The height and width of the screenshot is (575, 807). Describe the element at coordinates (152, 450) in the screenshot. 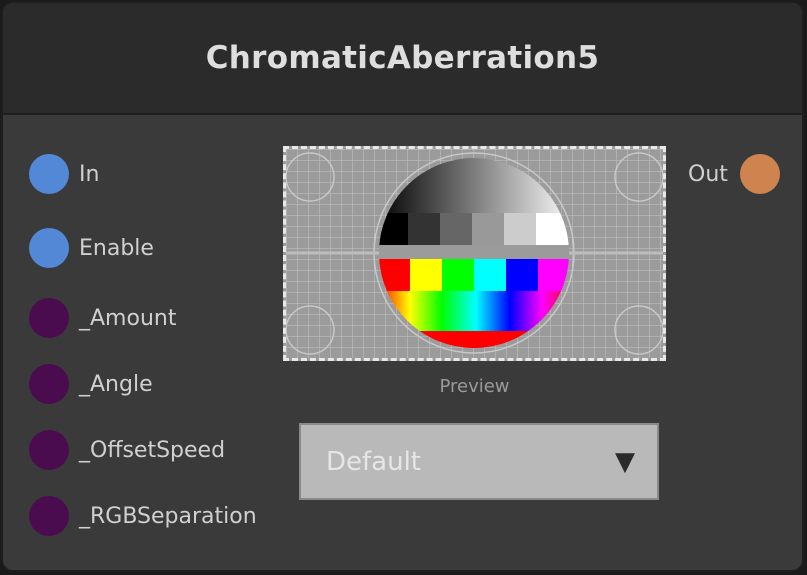

I see `port-offset-speed-label: _OffsetSpeed` at that location.